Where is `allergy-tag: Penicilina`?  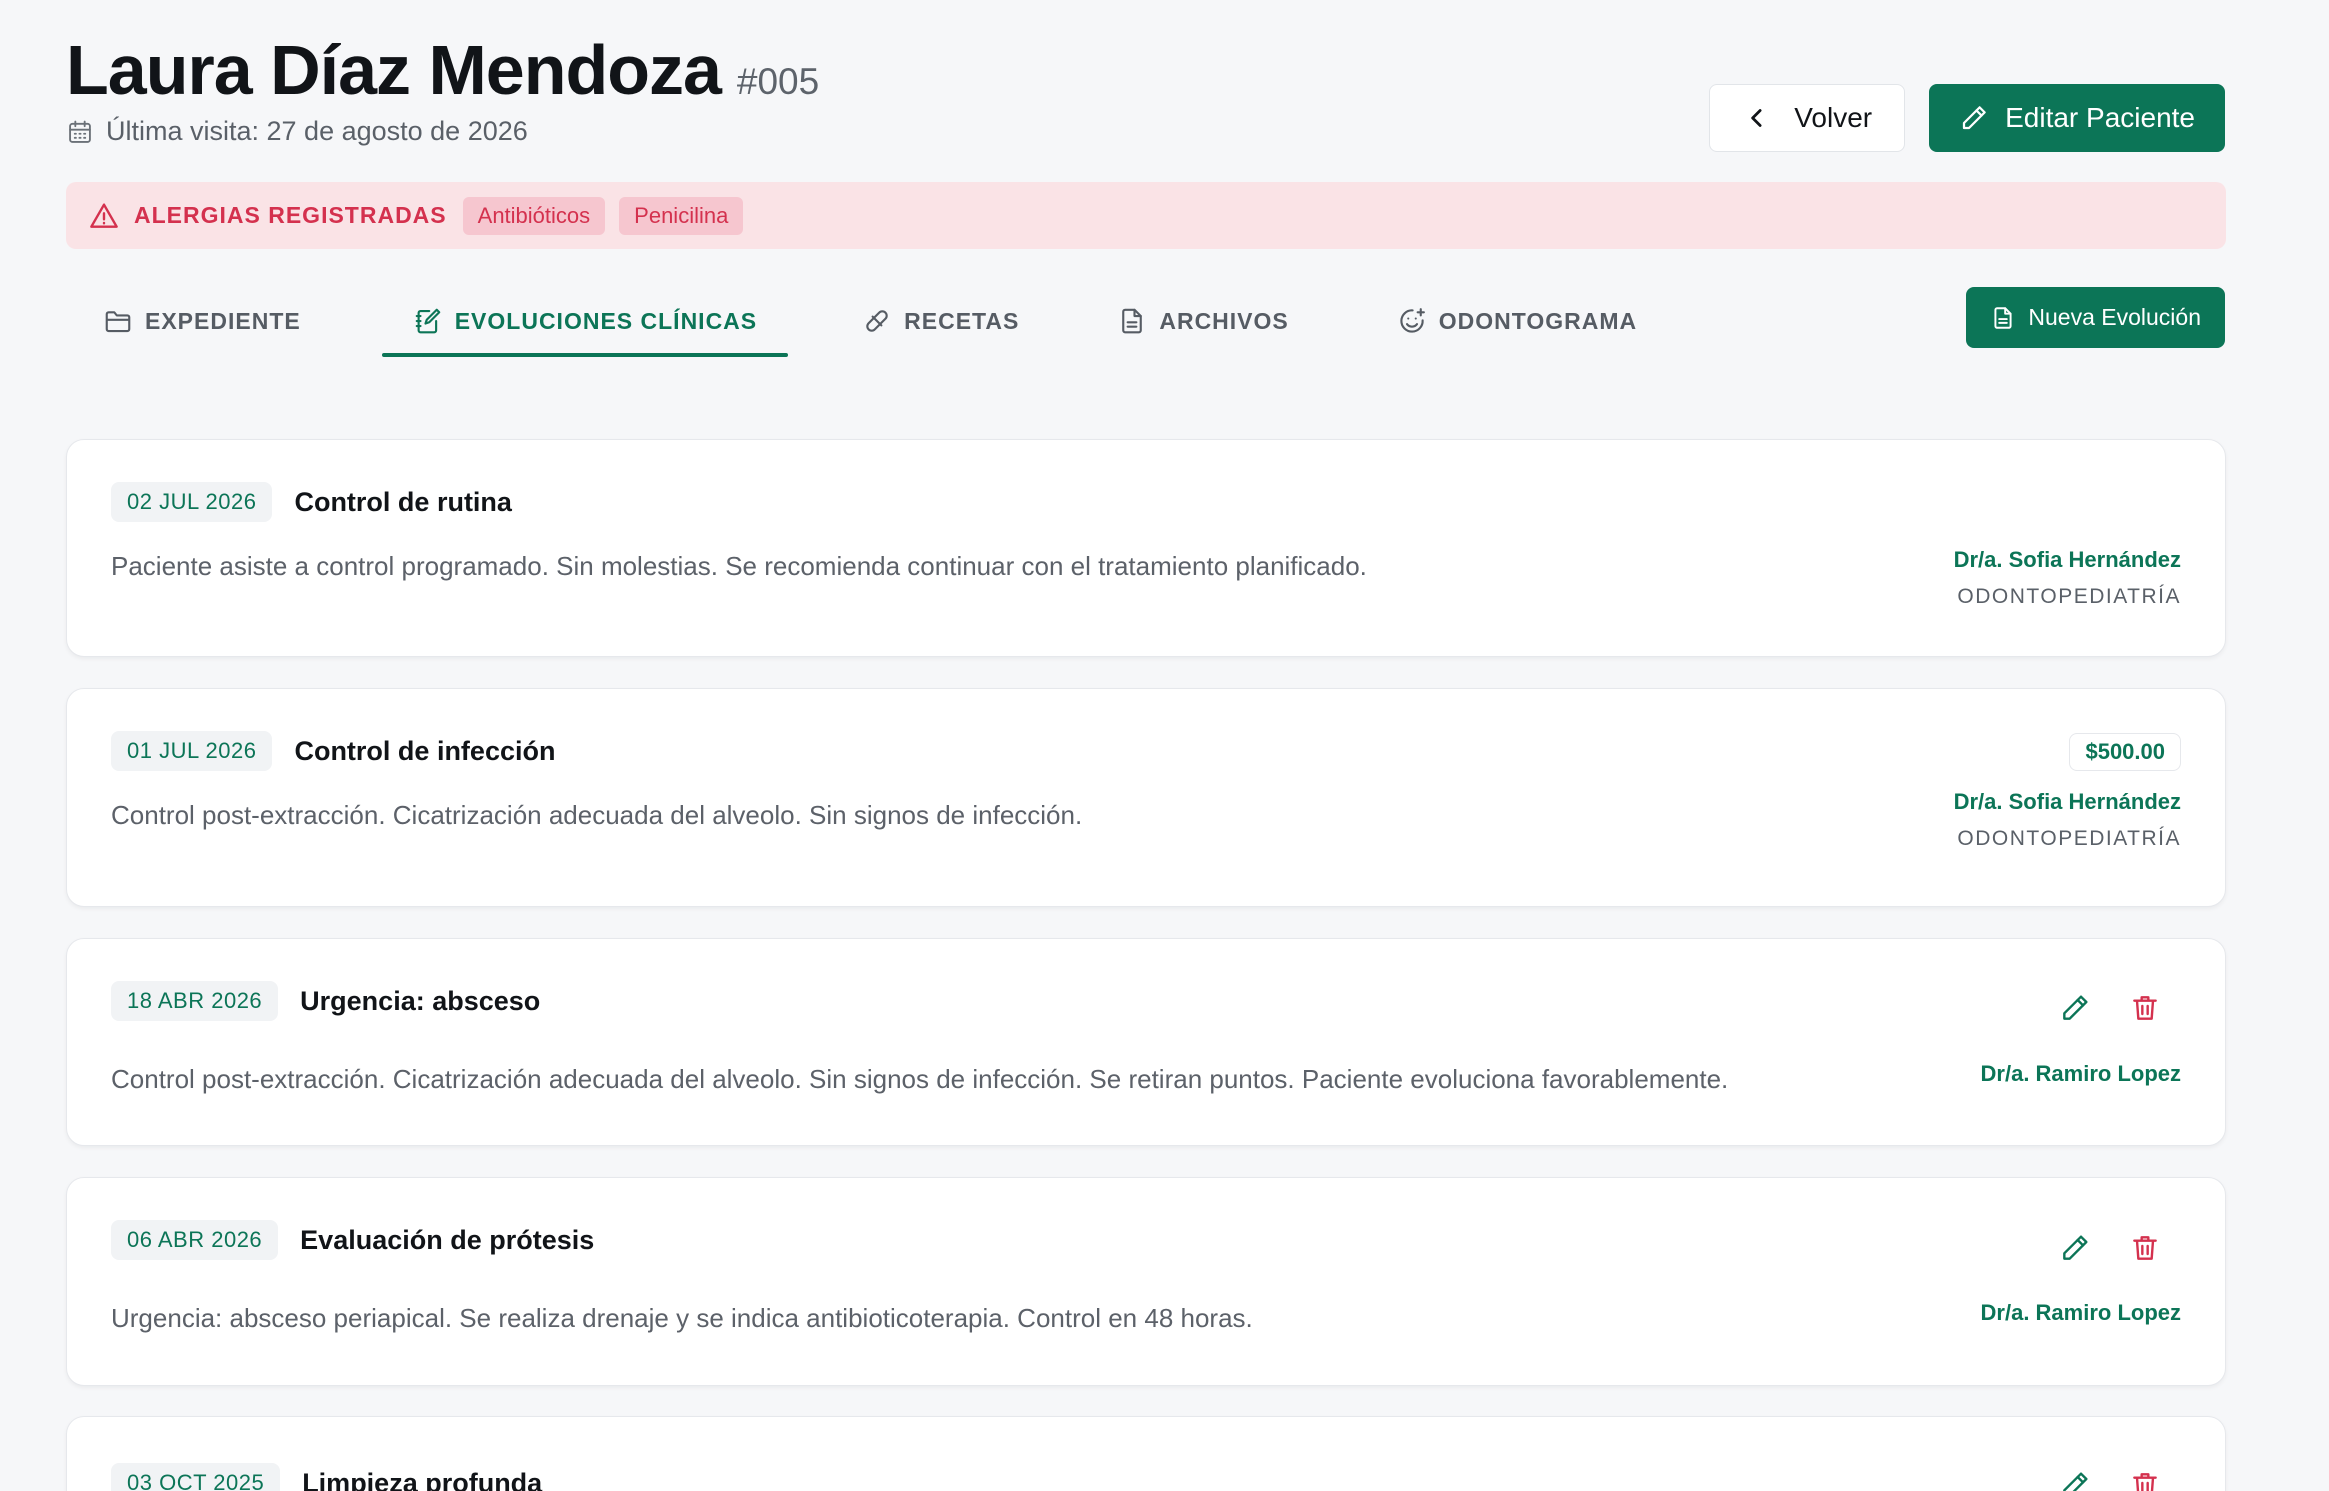 allergy-tag: Penicilina is located at coordinates (681, 215).